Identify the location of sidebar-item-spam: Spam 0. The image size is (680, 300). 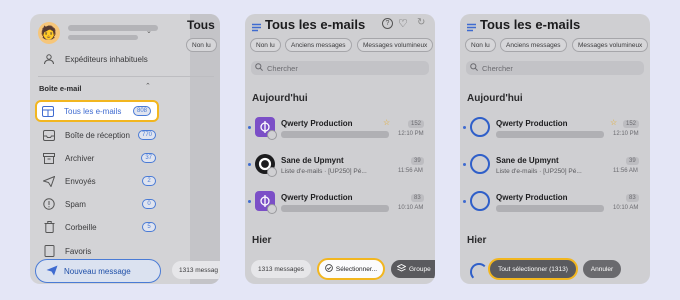
(100, 204).